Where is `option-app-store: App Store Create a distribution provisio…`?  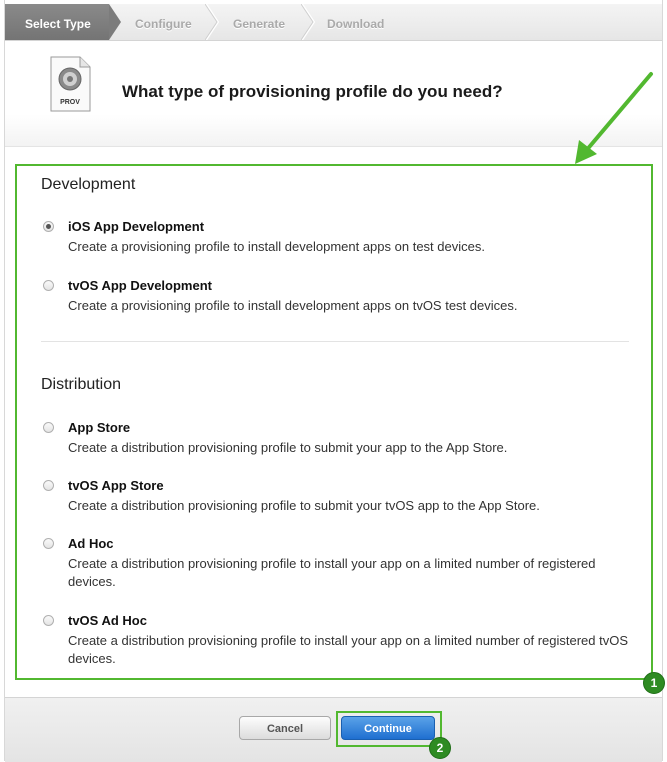 option-app-store: App Store Create a distribution provisio… is located at coordinates (343, 440).